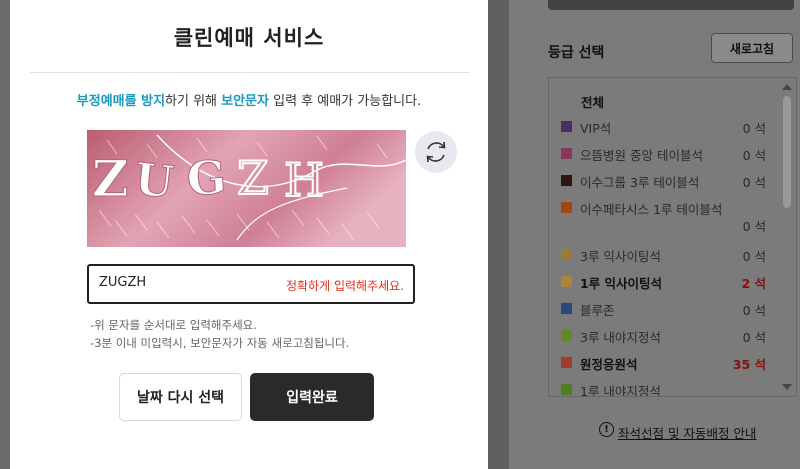  What do you see at coordinates (787, 387) in the screenshot?
I see `scroll-down-arrow` at bounding box center [787, 387].